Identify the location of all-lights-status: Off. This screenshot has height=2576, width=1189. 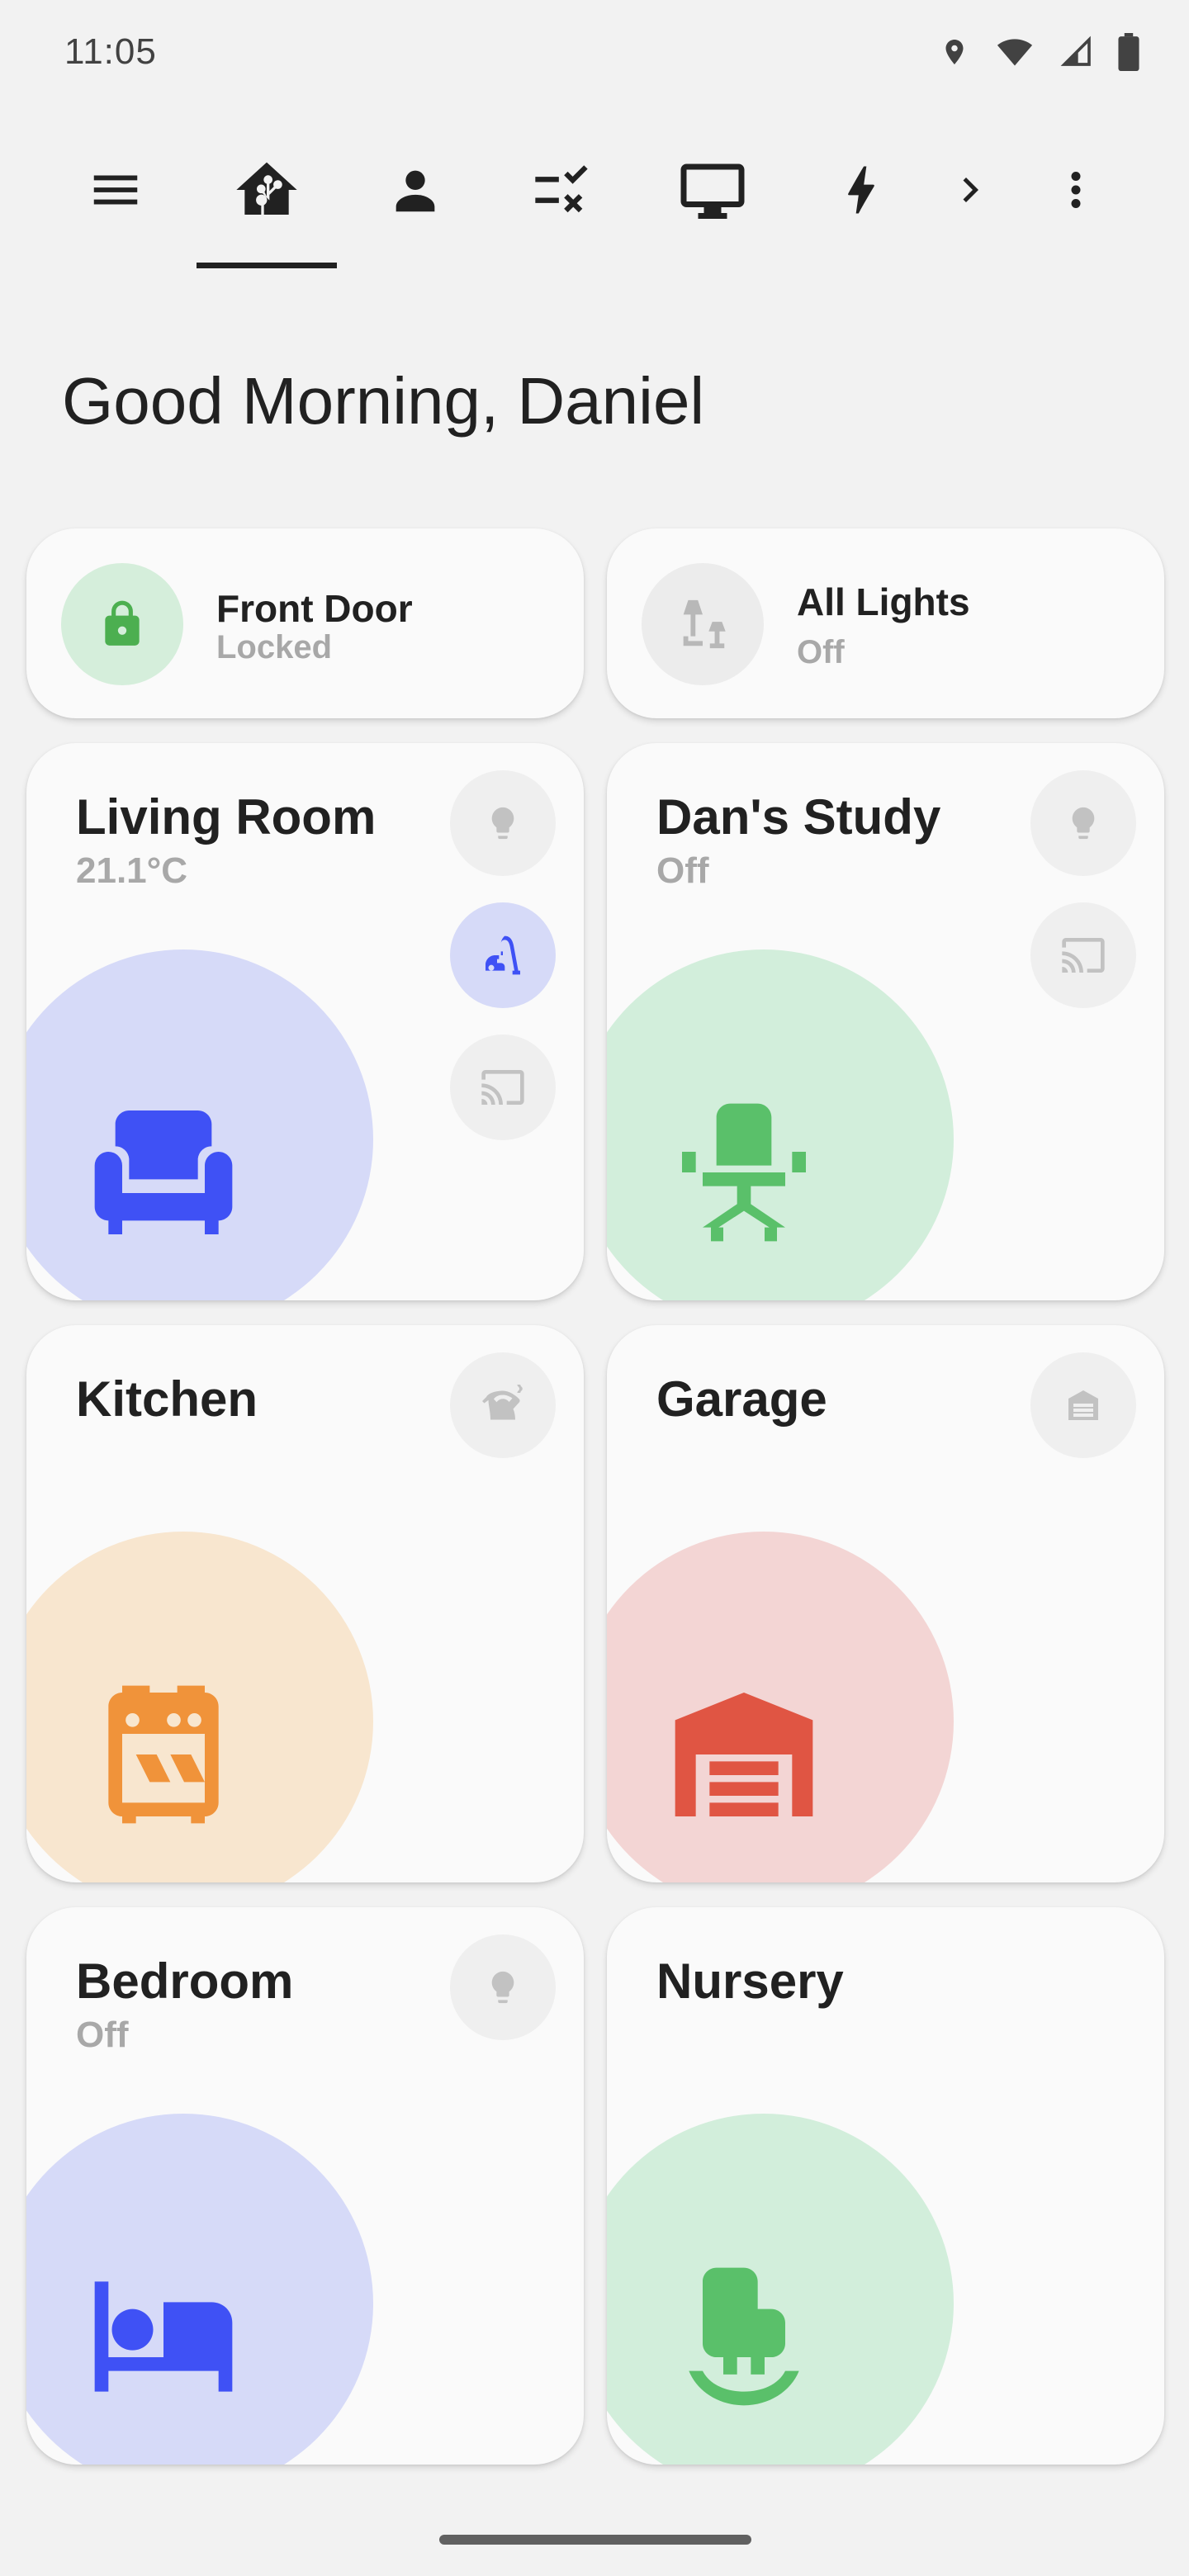
(821, 652).